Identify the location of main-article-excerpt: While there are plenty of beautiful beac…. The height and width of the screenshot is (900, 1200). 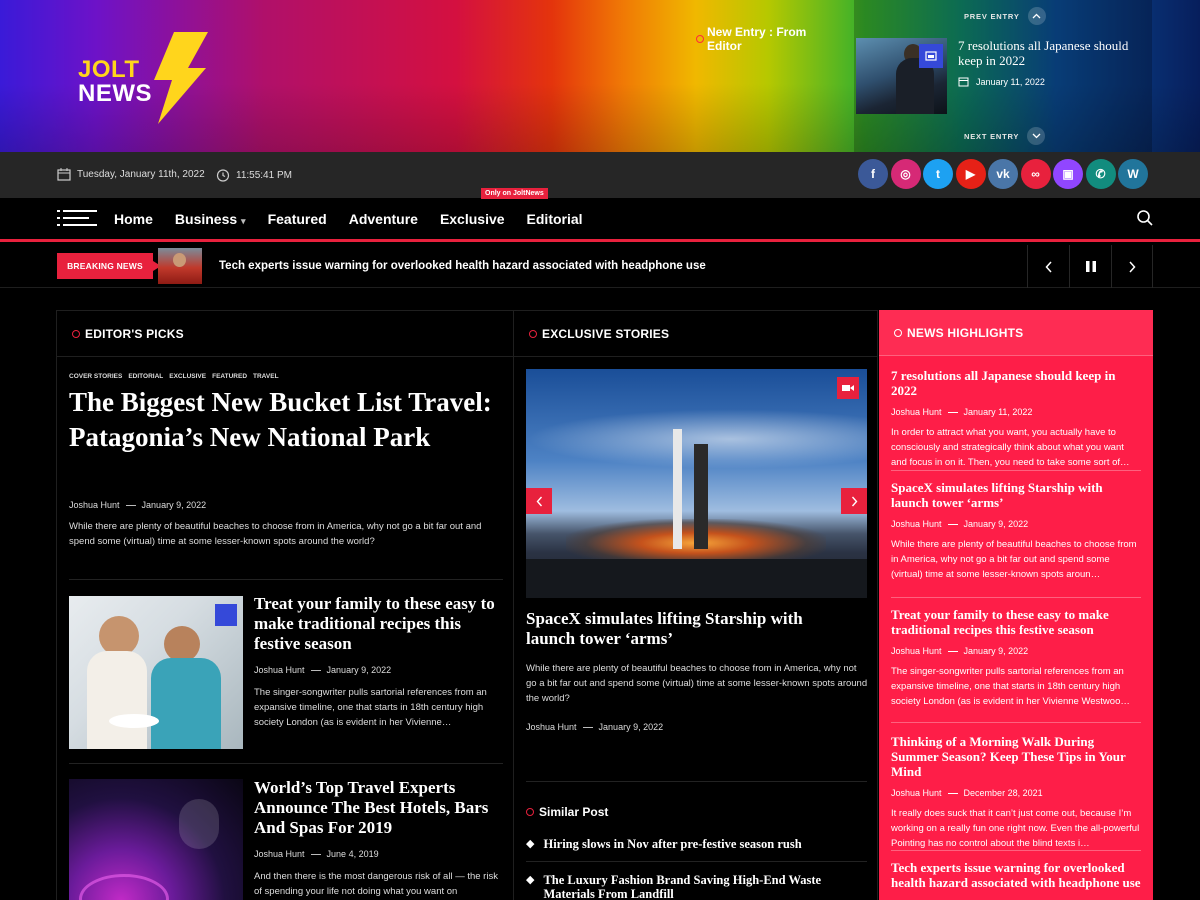
(275, 534).